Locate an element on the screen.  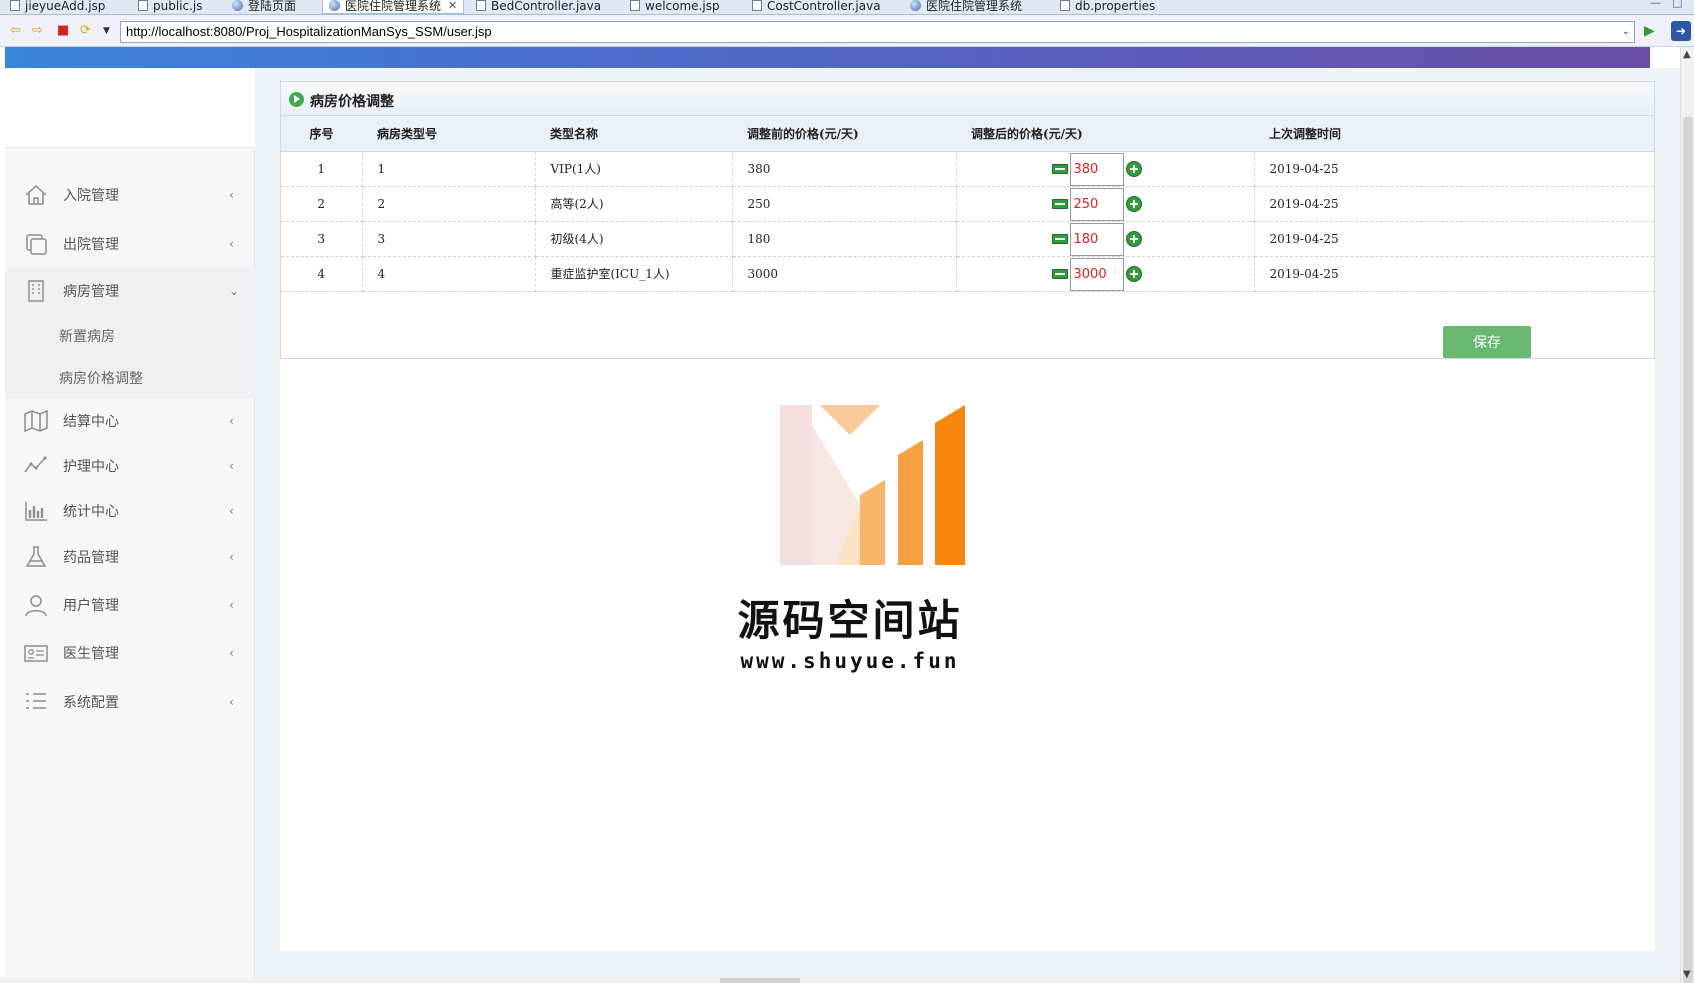
new-price-input: 180 is located at coordinates (1096, 239).